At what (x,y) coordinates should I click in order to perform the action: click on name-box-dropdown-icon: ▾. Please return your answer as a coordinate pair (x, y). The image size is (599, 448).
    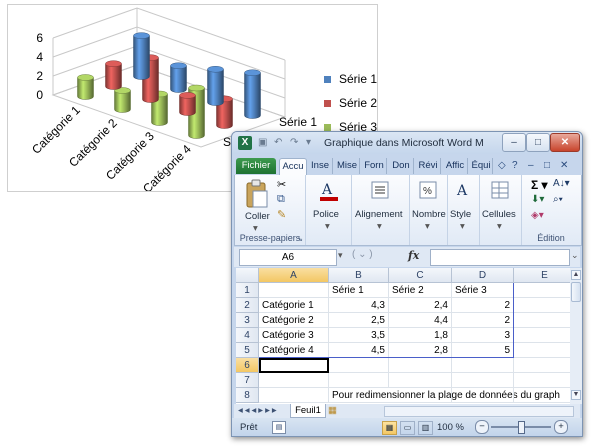
    Looking at the image, I should click on (340, 255).